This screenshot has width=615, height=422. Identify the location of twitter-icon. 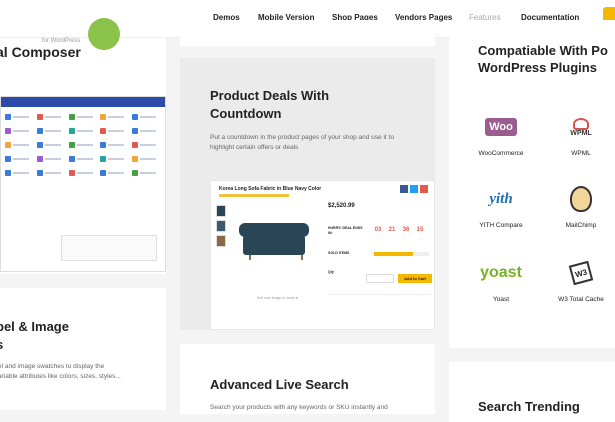
(414, 189).